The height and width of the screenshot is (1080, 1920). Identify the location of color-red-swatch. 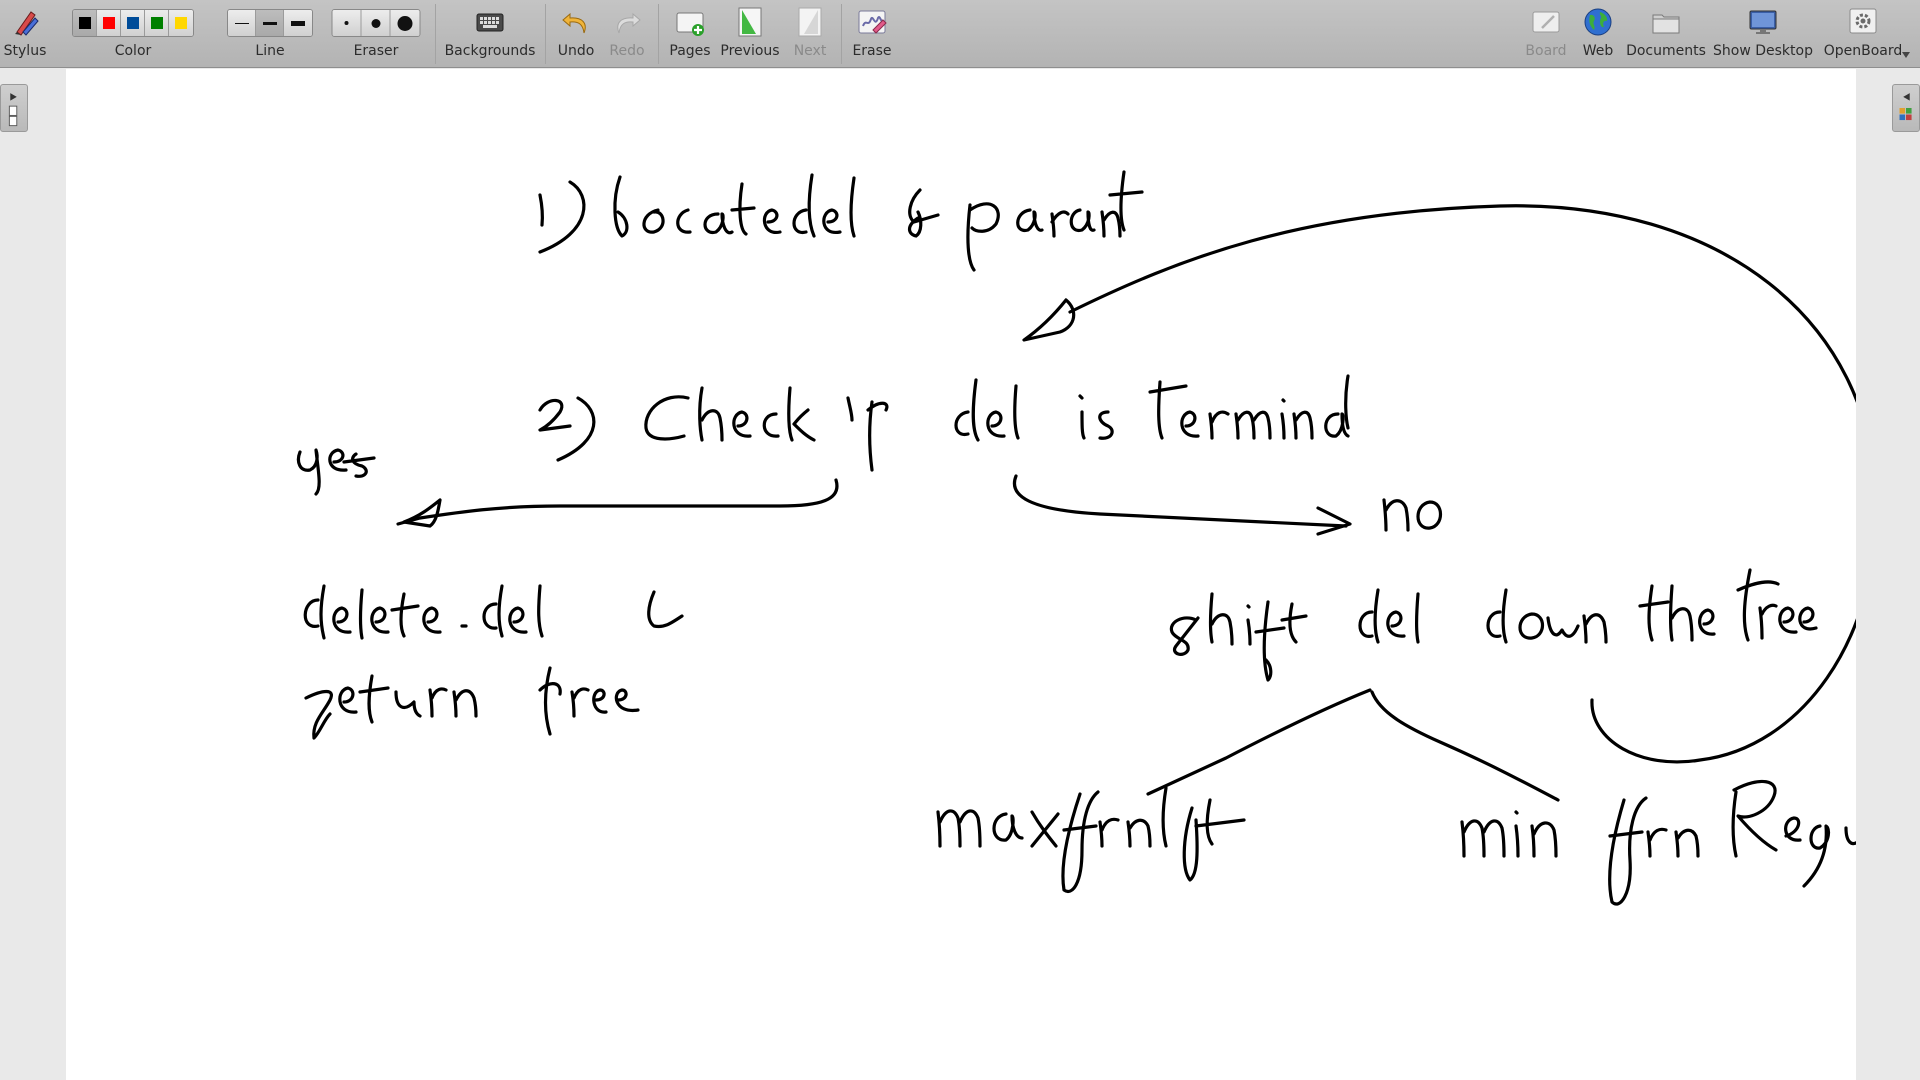
(109, 23).